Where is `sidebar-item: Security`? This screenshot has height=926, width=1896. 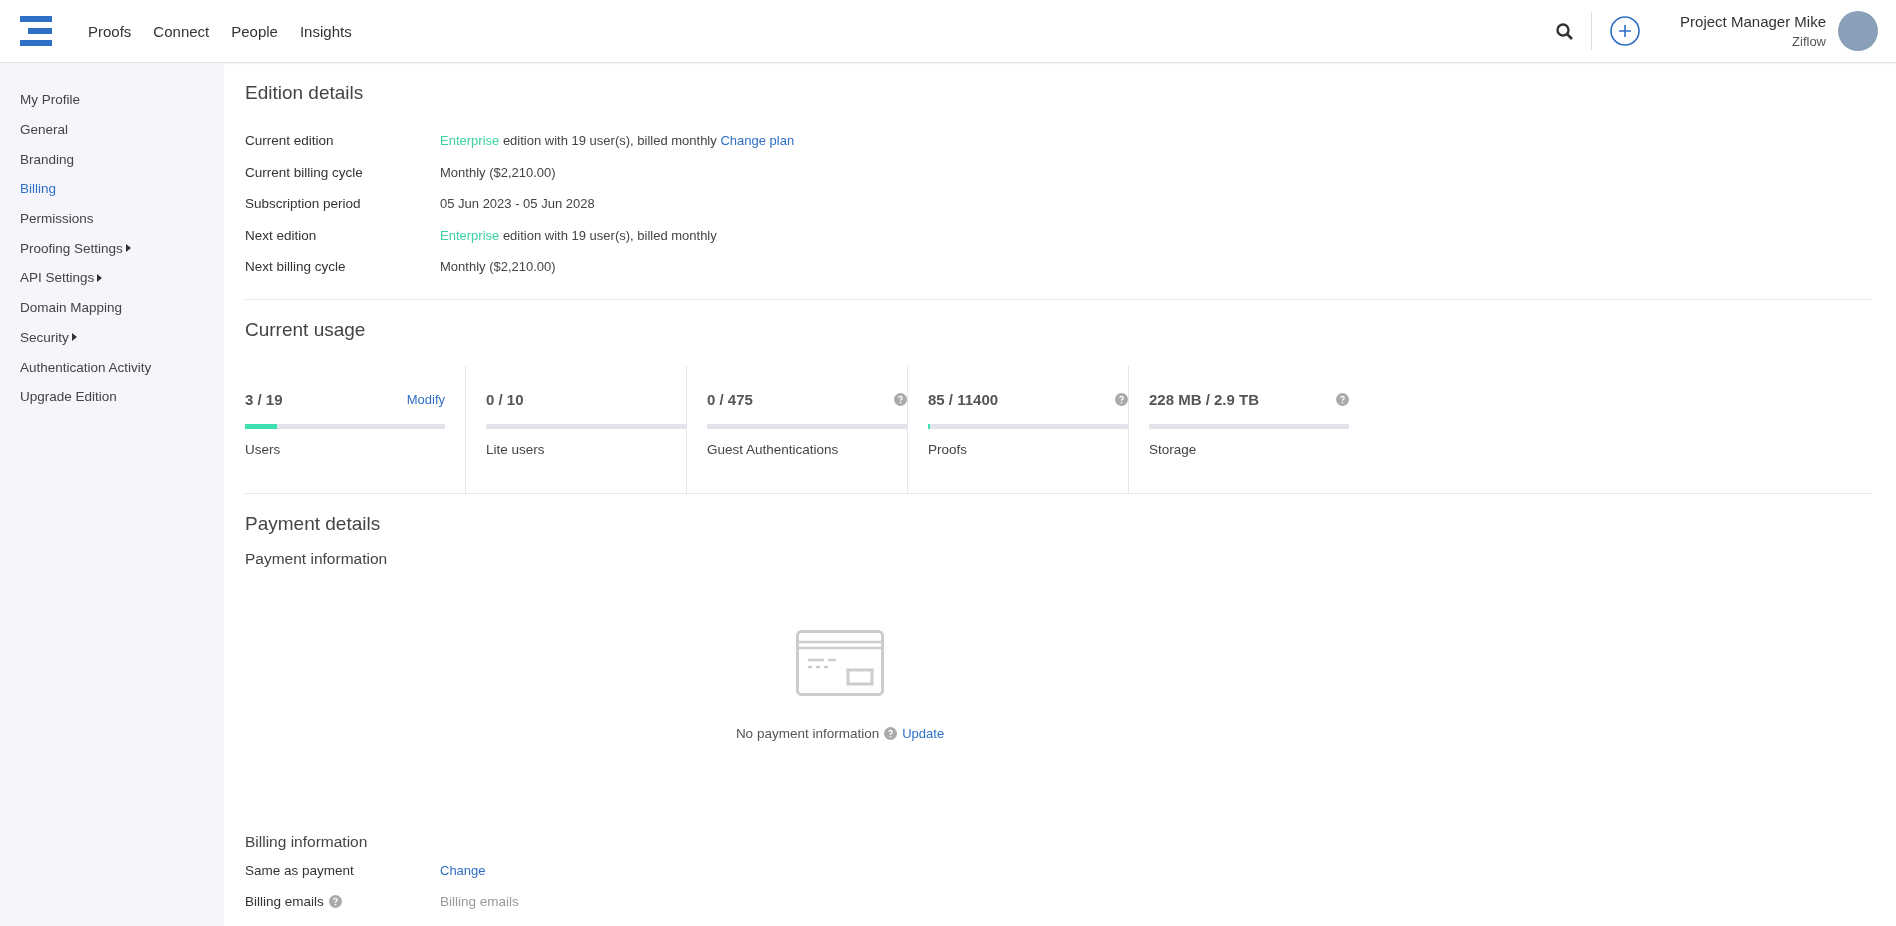
sidebar-item: Security is located at coordinates (112, 337).